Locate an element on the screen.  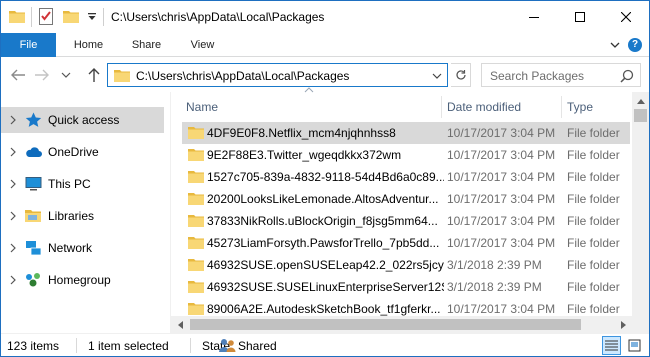
forward-button is located at coordinates (42, 75).